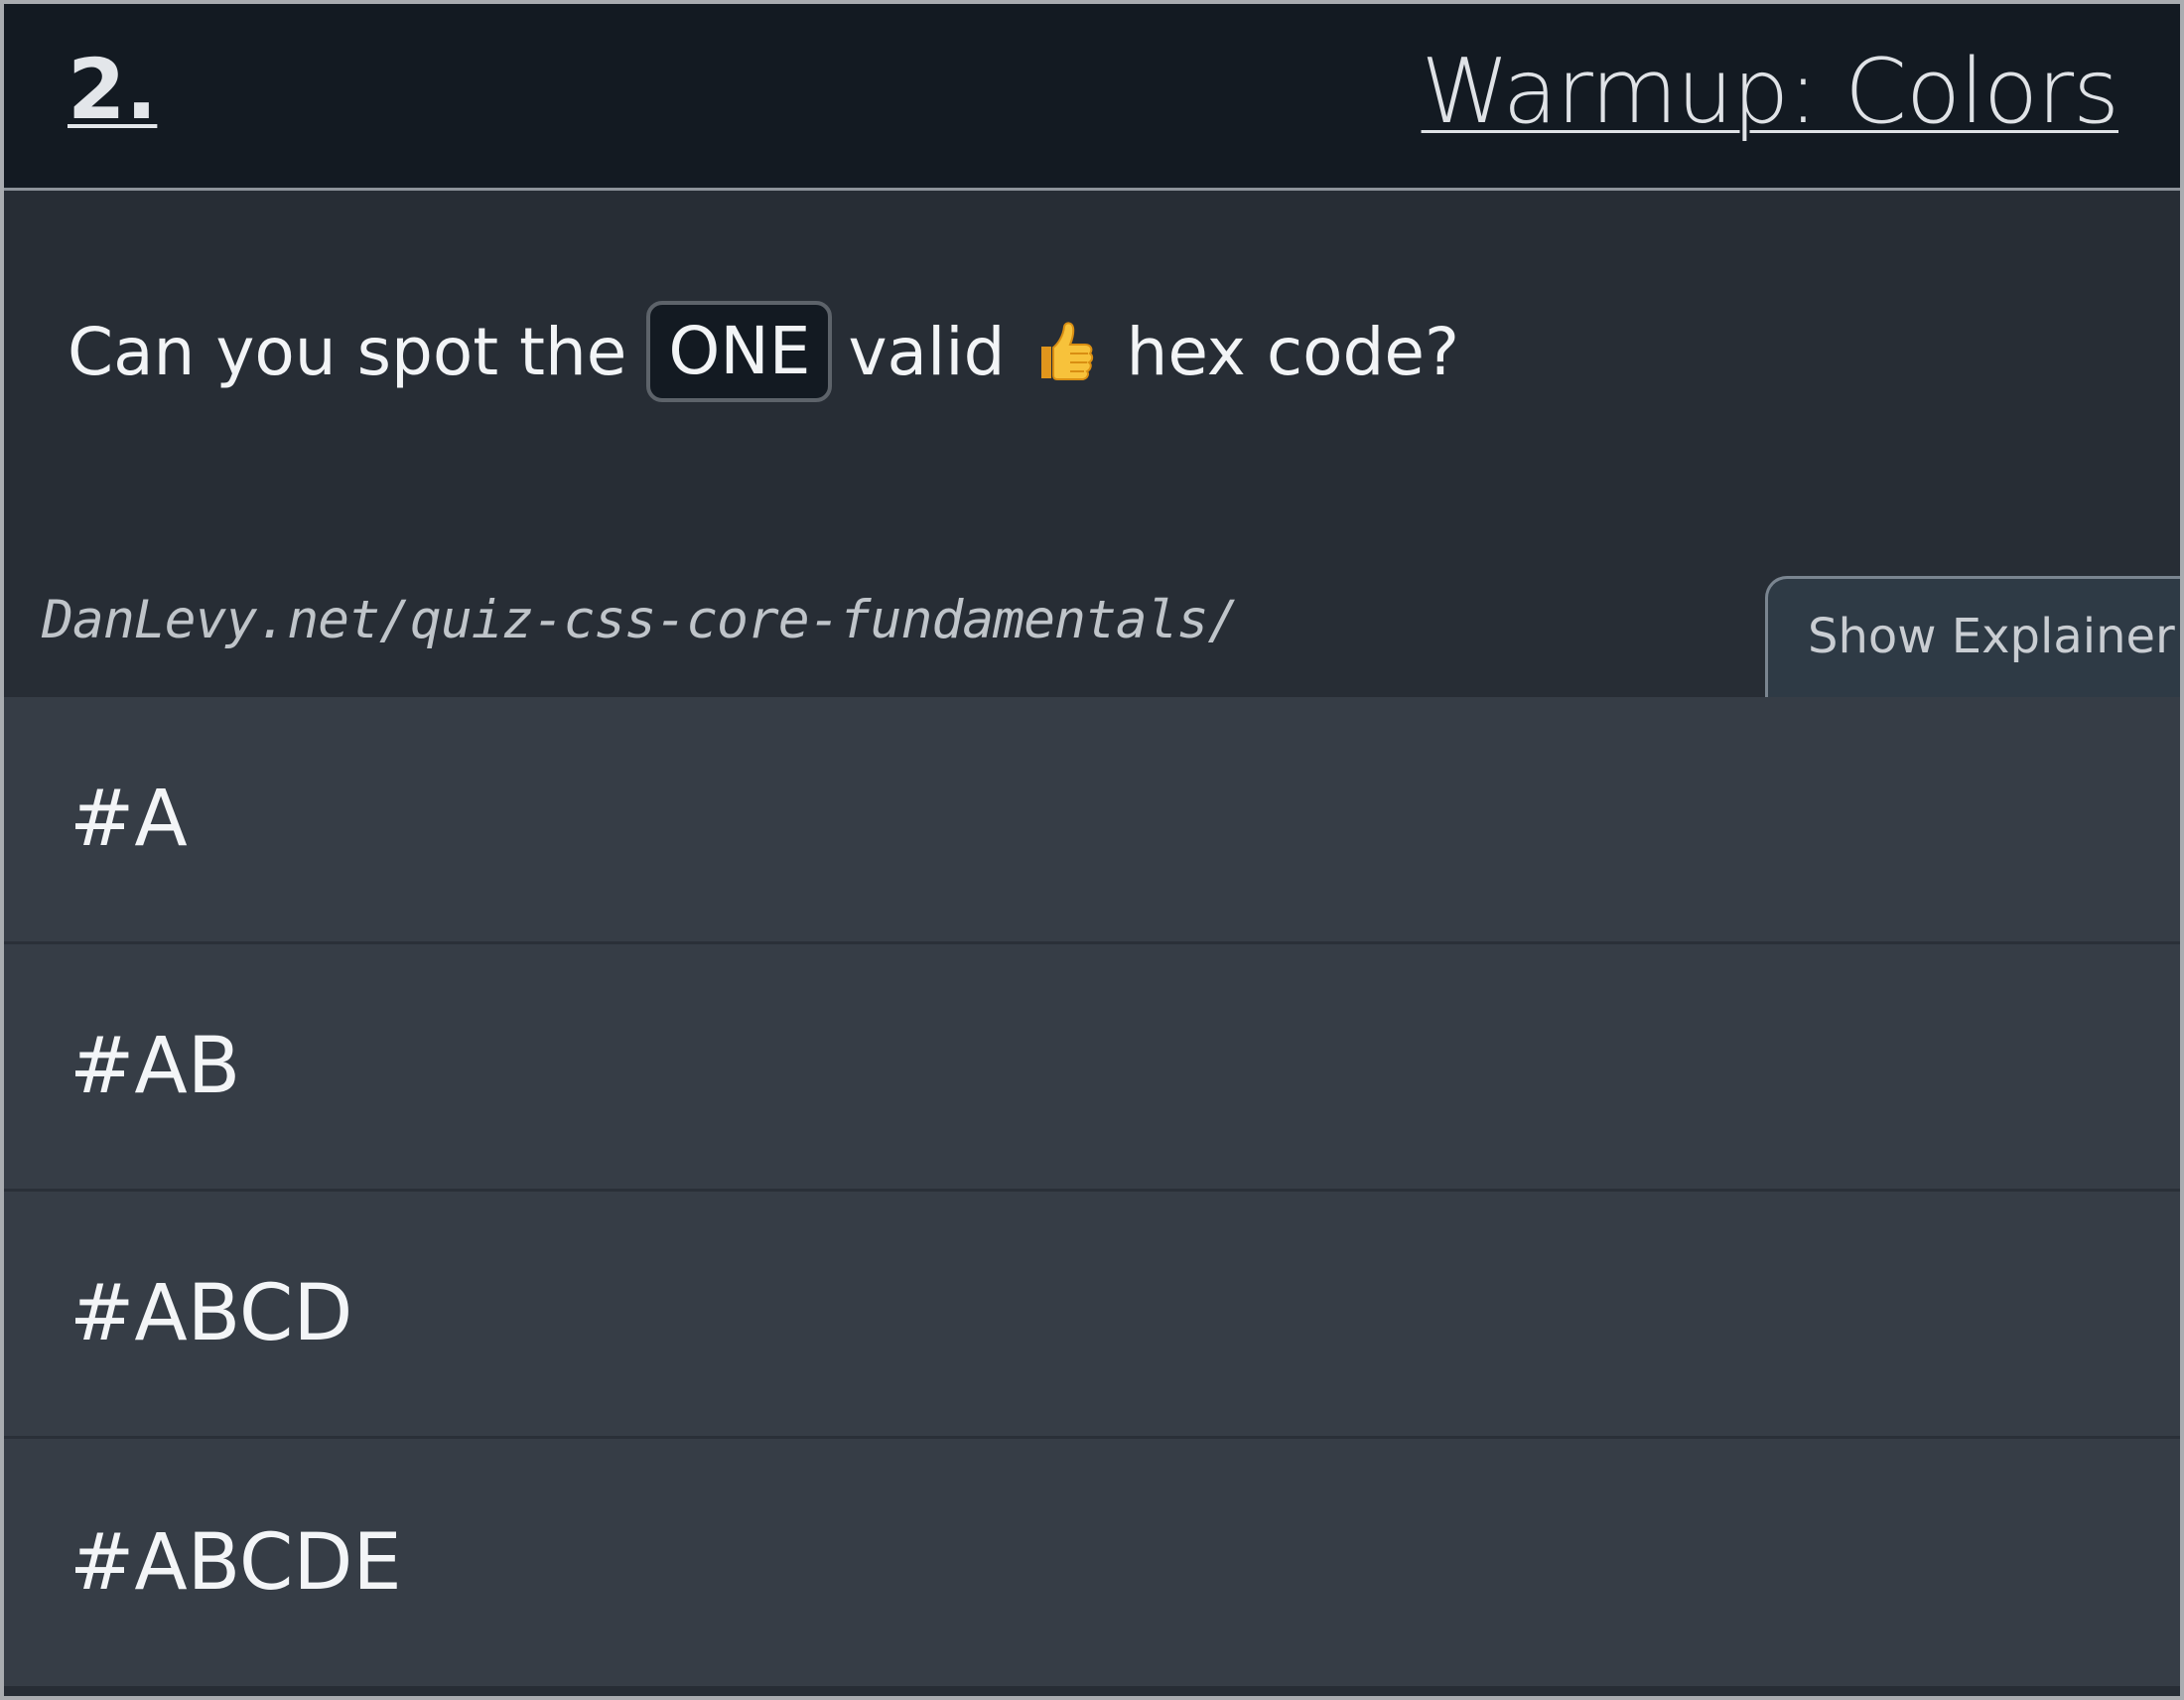 This screenshot has width=2184, height=1700. Describe the element at coordinates (1092, 97) in the screenshot. I see `question-header: 2. Warmup: Colors` at that location.